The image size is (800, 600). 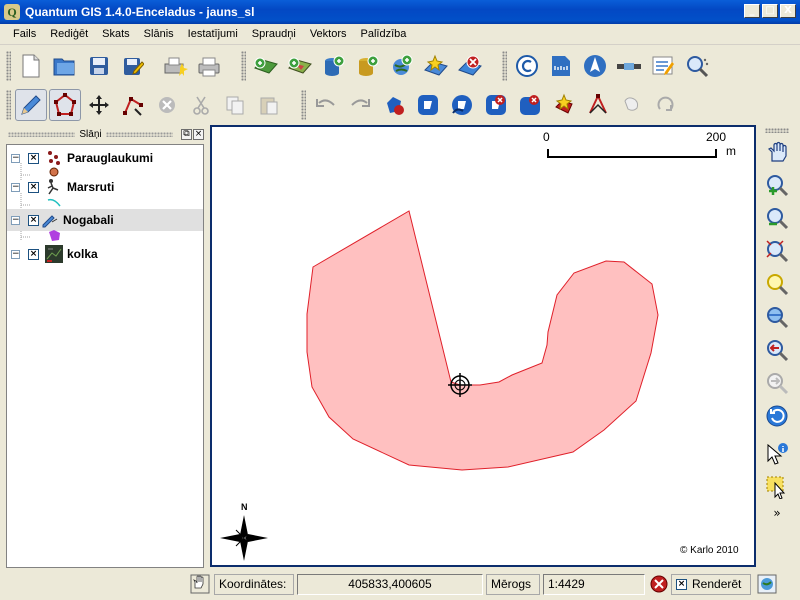 I want to click on save-as-icon, so click(x=133, y=66).